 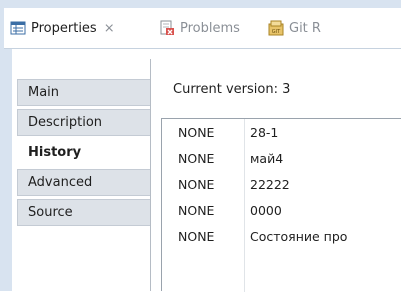 I want to click on section-tab-source: Source, so click(x=84, y=212).